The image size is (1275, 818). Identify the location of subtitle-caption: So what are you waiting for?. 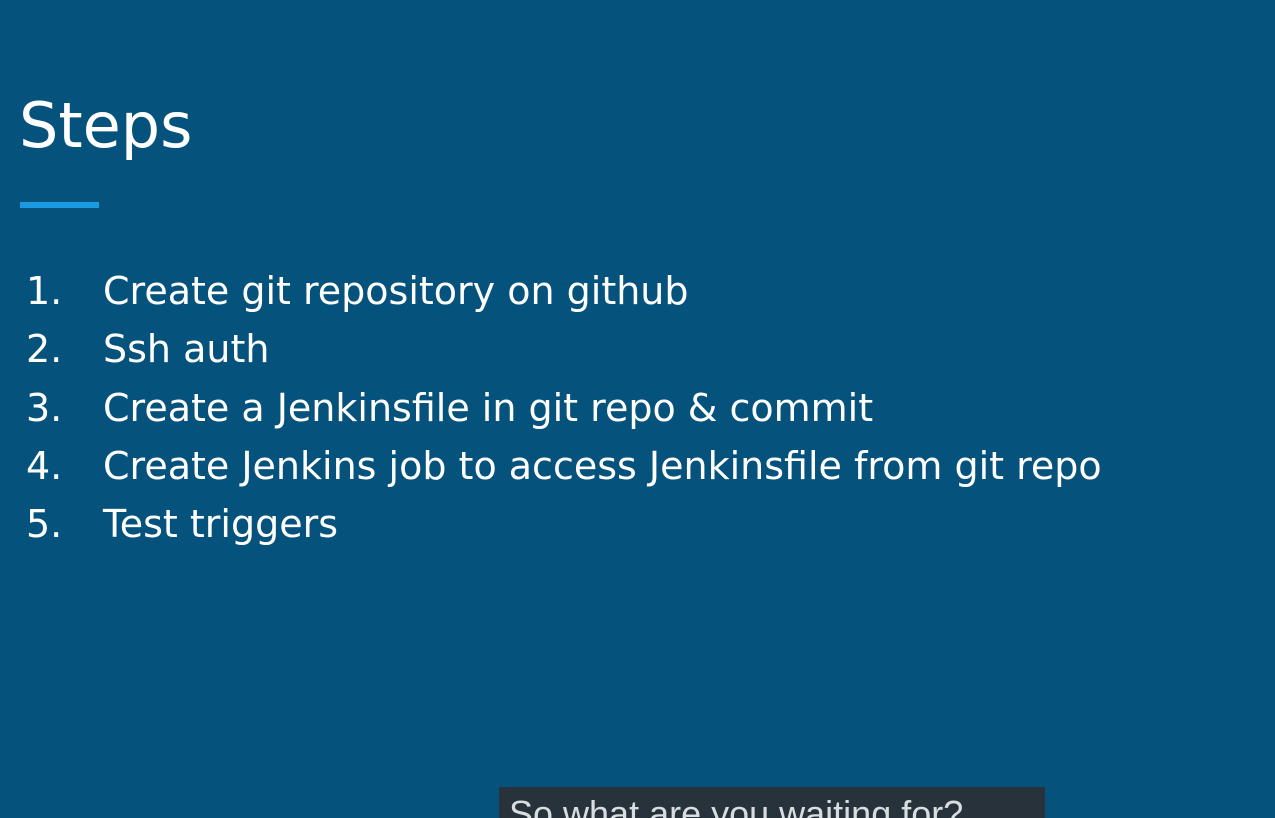
(772, 802).